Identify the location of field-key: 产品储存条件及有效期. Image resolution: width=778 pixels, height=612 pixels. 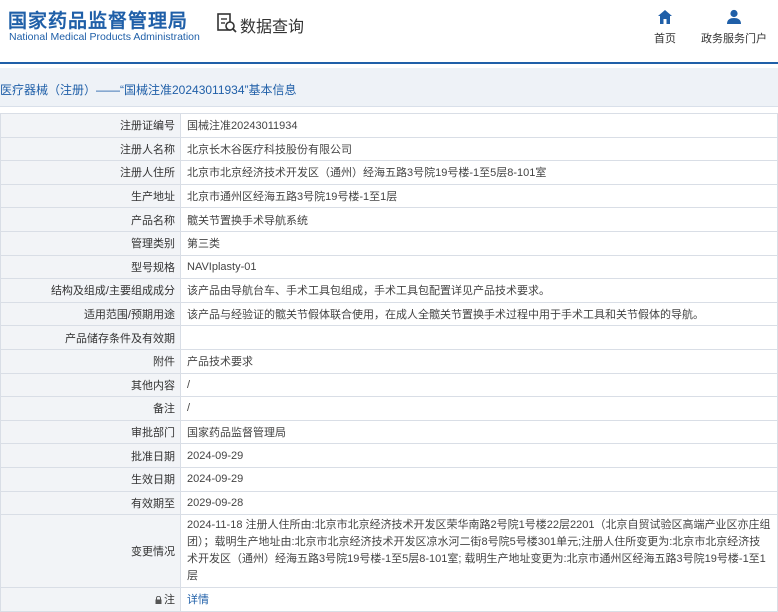
(90, 337).